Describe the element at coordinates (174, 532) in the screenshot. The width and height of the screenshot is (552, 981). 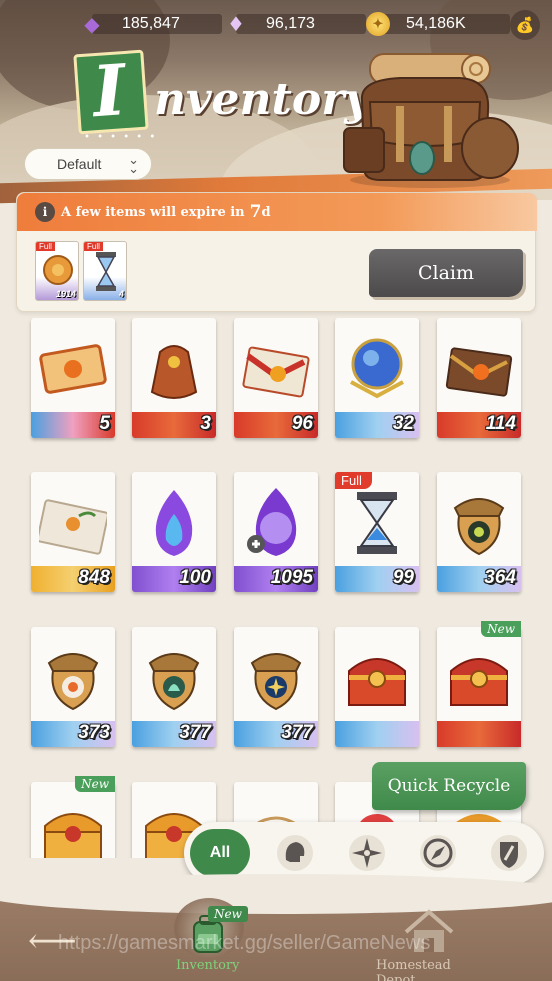
I see `inventory-item: 100` at that location.